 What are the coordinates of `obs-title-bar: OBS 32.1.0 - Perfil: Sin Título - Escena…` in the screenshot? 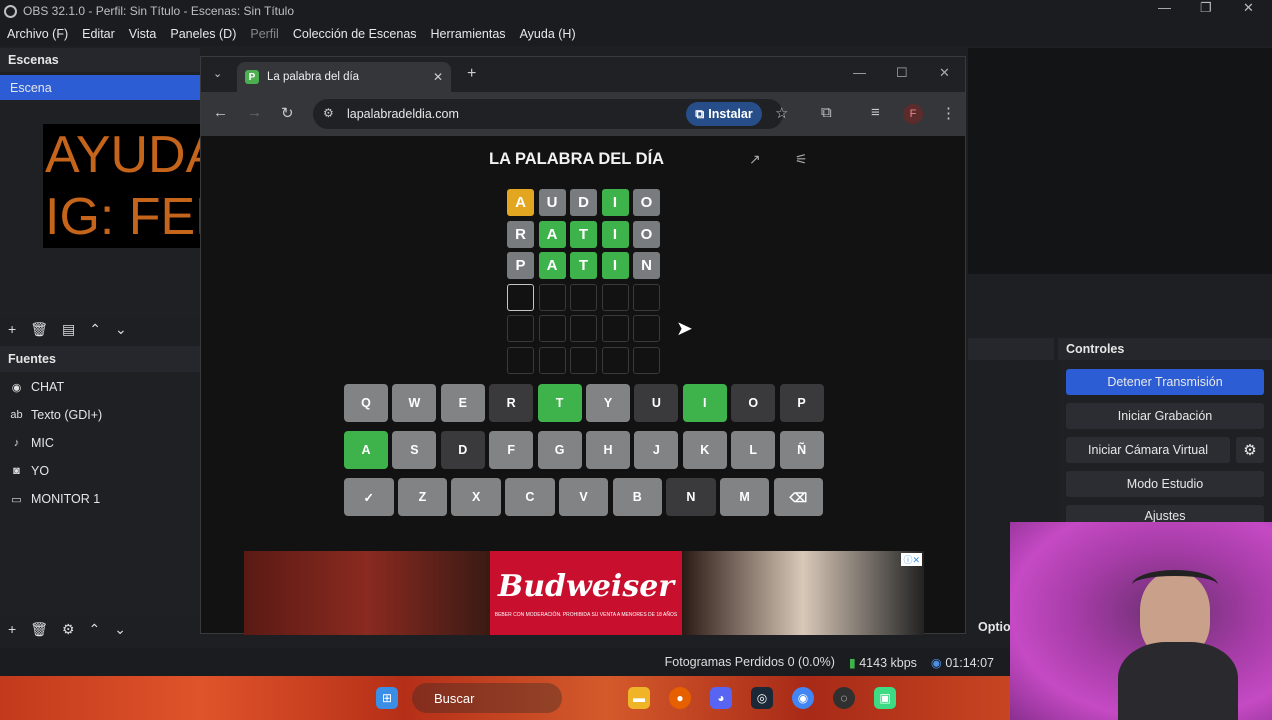 It's located at (636, 11).